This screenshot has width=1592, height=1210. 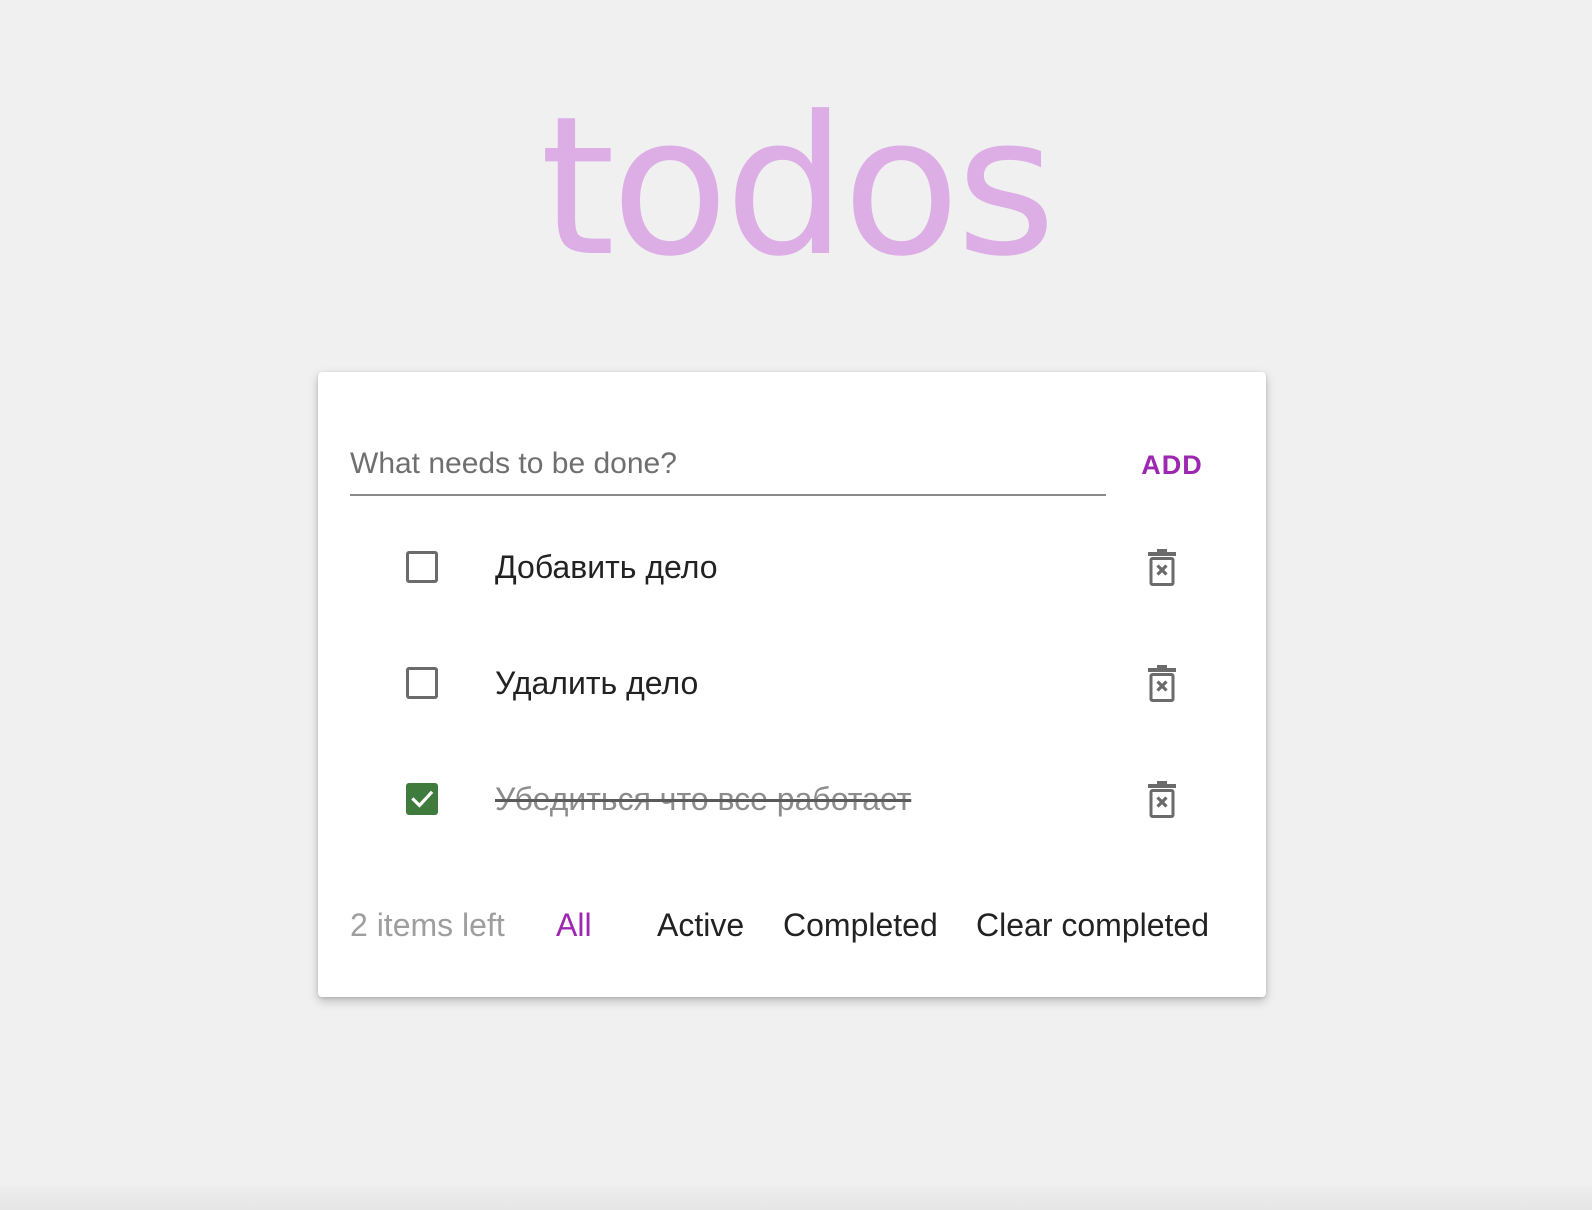 What do you see at coordinates (703, 799) in the screenshot?
I see `todo-label: Убедиться что все работает` at bounding box center [703, 799].